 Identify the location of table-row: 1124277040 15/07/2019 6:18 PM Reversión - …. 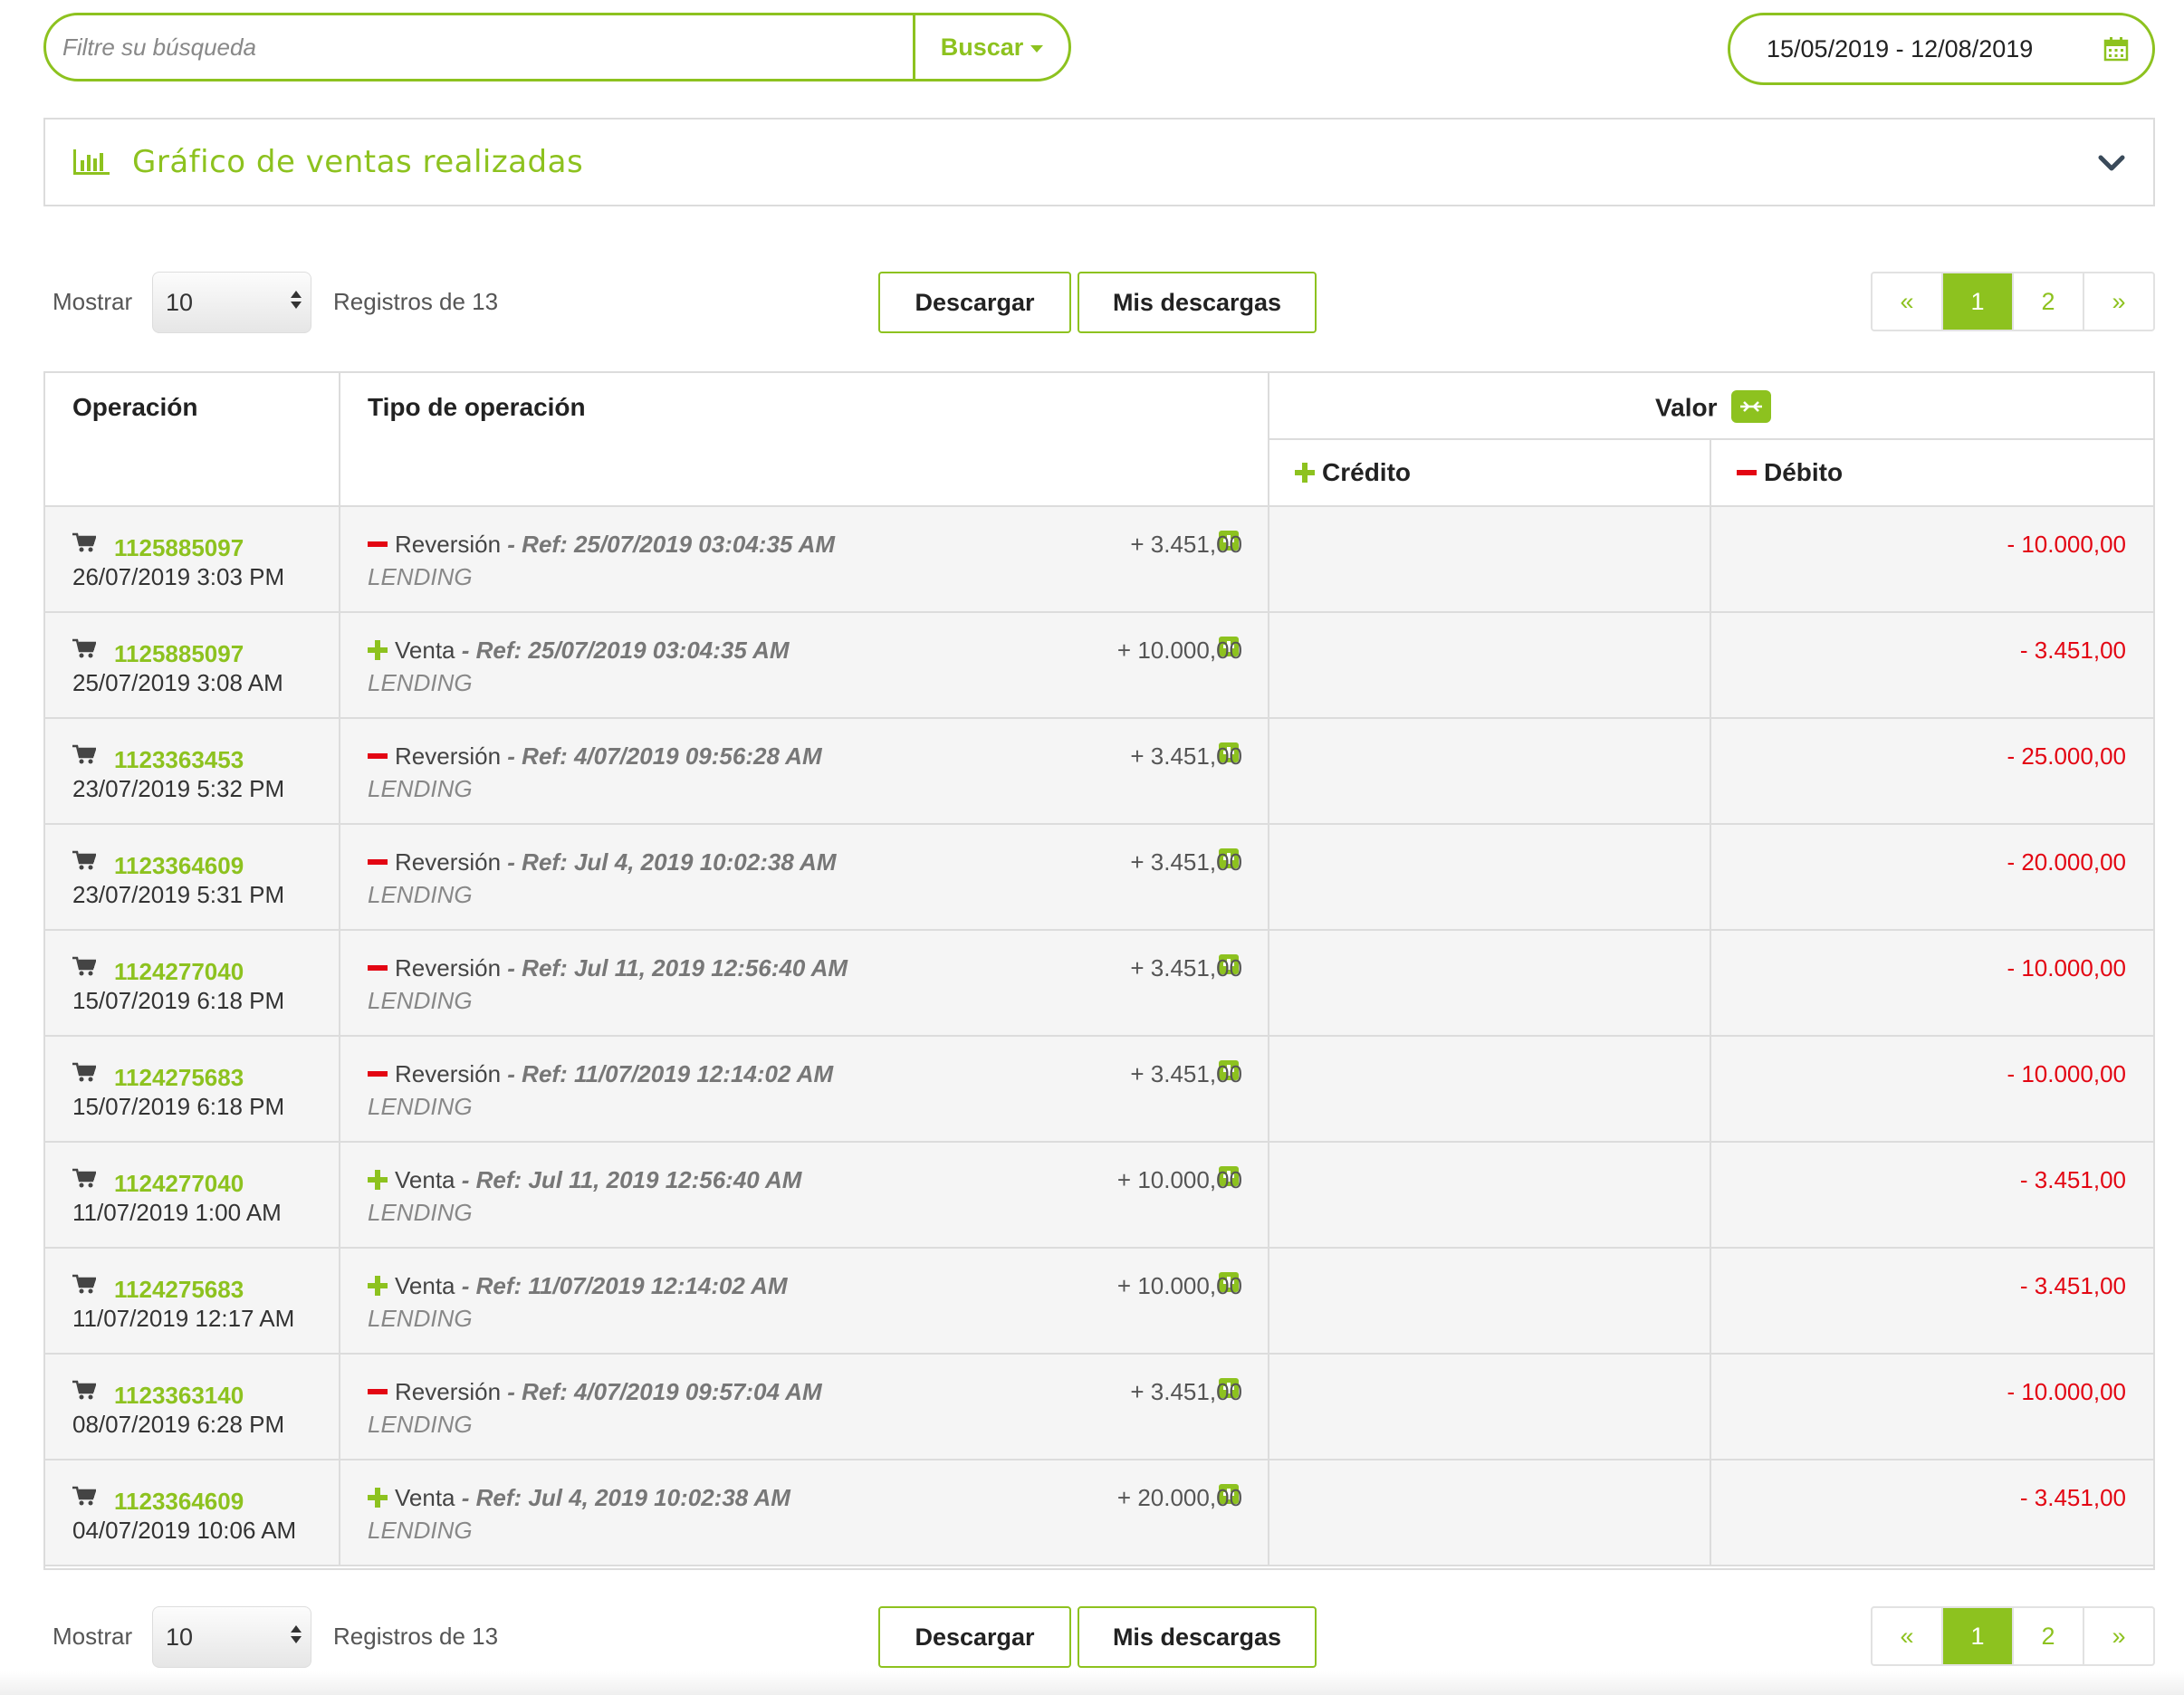
(1099, 984).